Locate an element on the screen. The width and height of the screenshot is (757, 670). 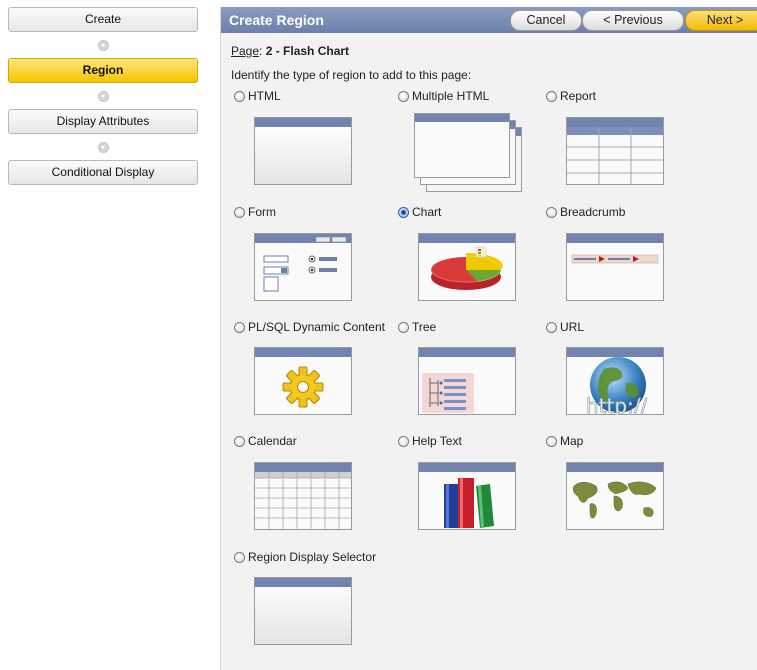
plsql-region-icon is located at coordinates (303, 381).